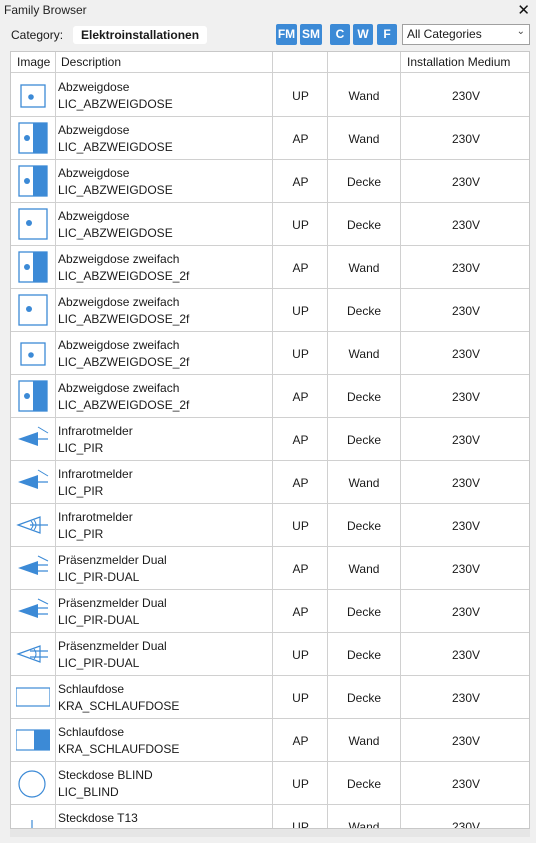 The width and height of the screenshot is (536, 843). Describe the element at coordinates (387, 34) in the screenshot. I see `f-button: F` at that location.